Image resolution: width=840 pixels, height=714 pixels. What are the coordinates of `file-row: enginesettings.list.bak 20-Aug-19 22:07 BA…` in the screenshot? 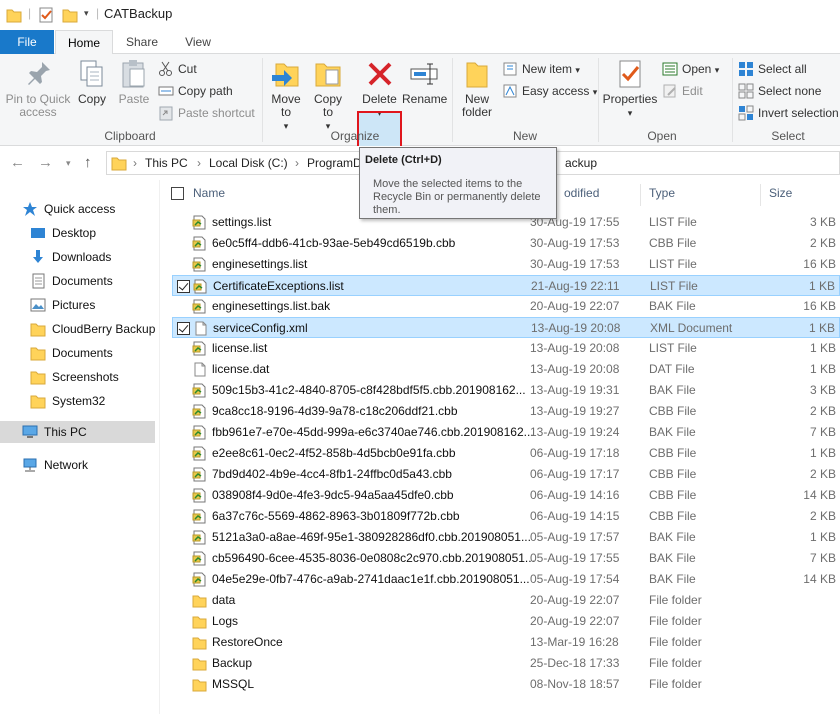 It's located at (506, 306).